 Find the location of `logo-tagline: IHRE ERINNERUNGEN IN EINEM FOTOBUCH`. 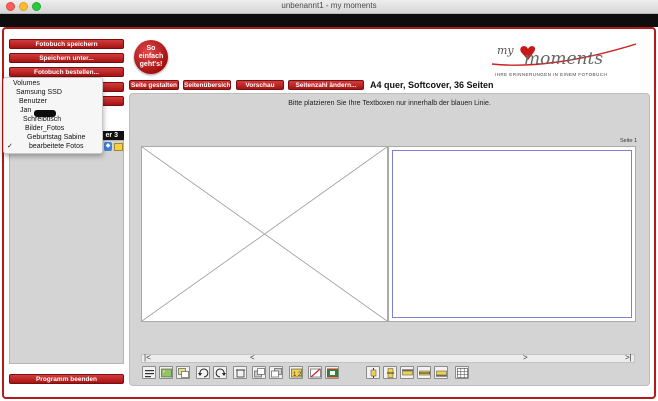

logo-tagline: IHRE ERINNERUNGEN IN EINEM FOTOBUCH is located at coordinates (551, 74).